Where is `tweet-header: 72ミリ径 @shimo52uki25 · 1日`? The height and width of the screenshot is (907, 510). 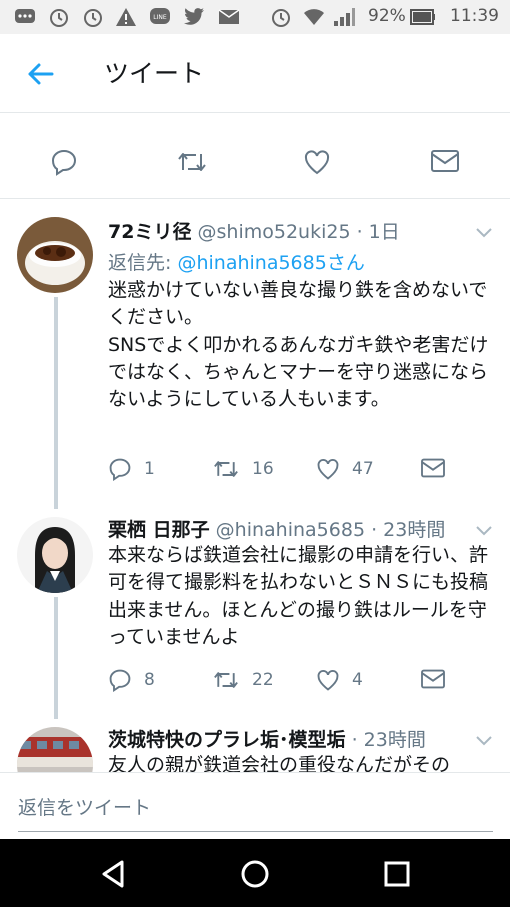 tweet-header: 72ミリ径 @shimo52uki25 · 1日 is located at coordinates (254, 230).